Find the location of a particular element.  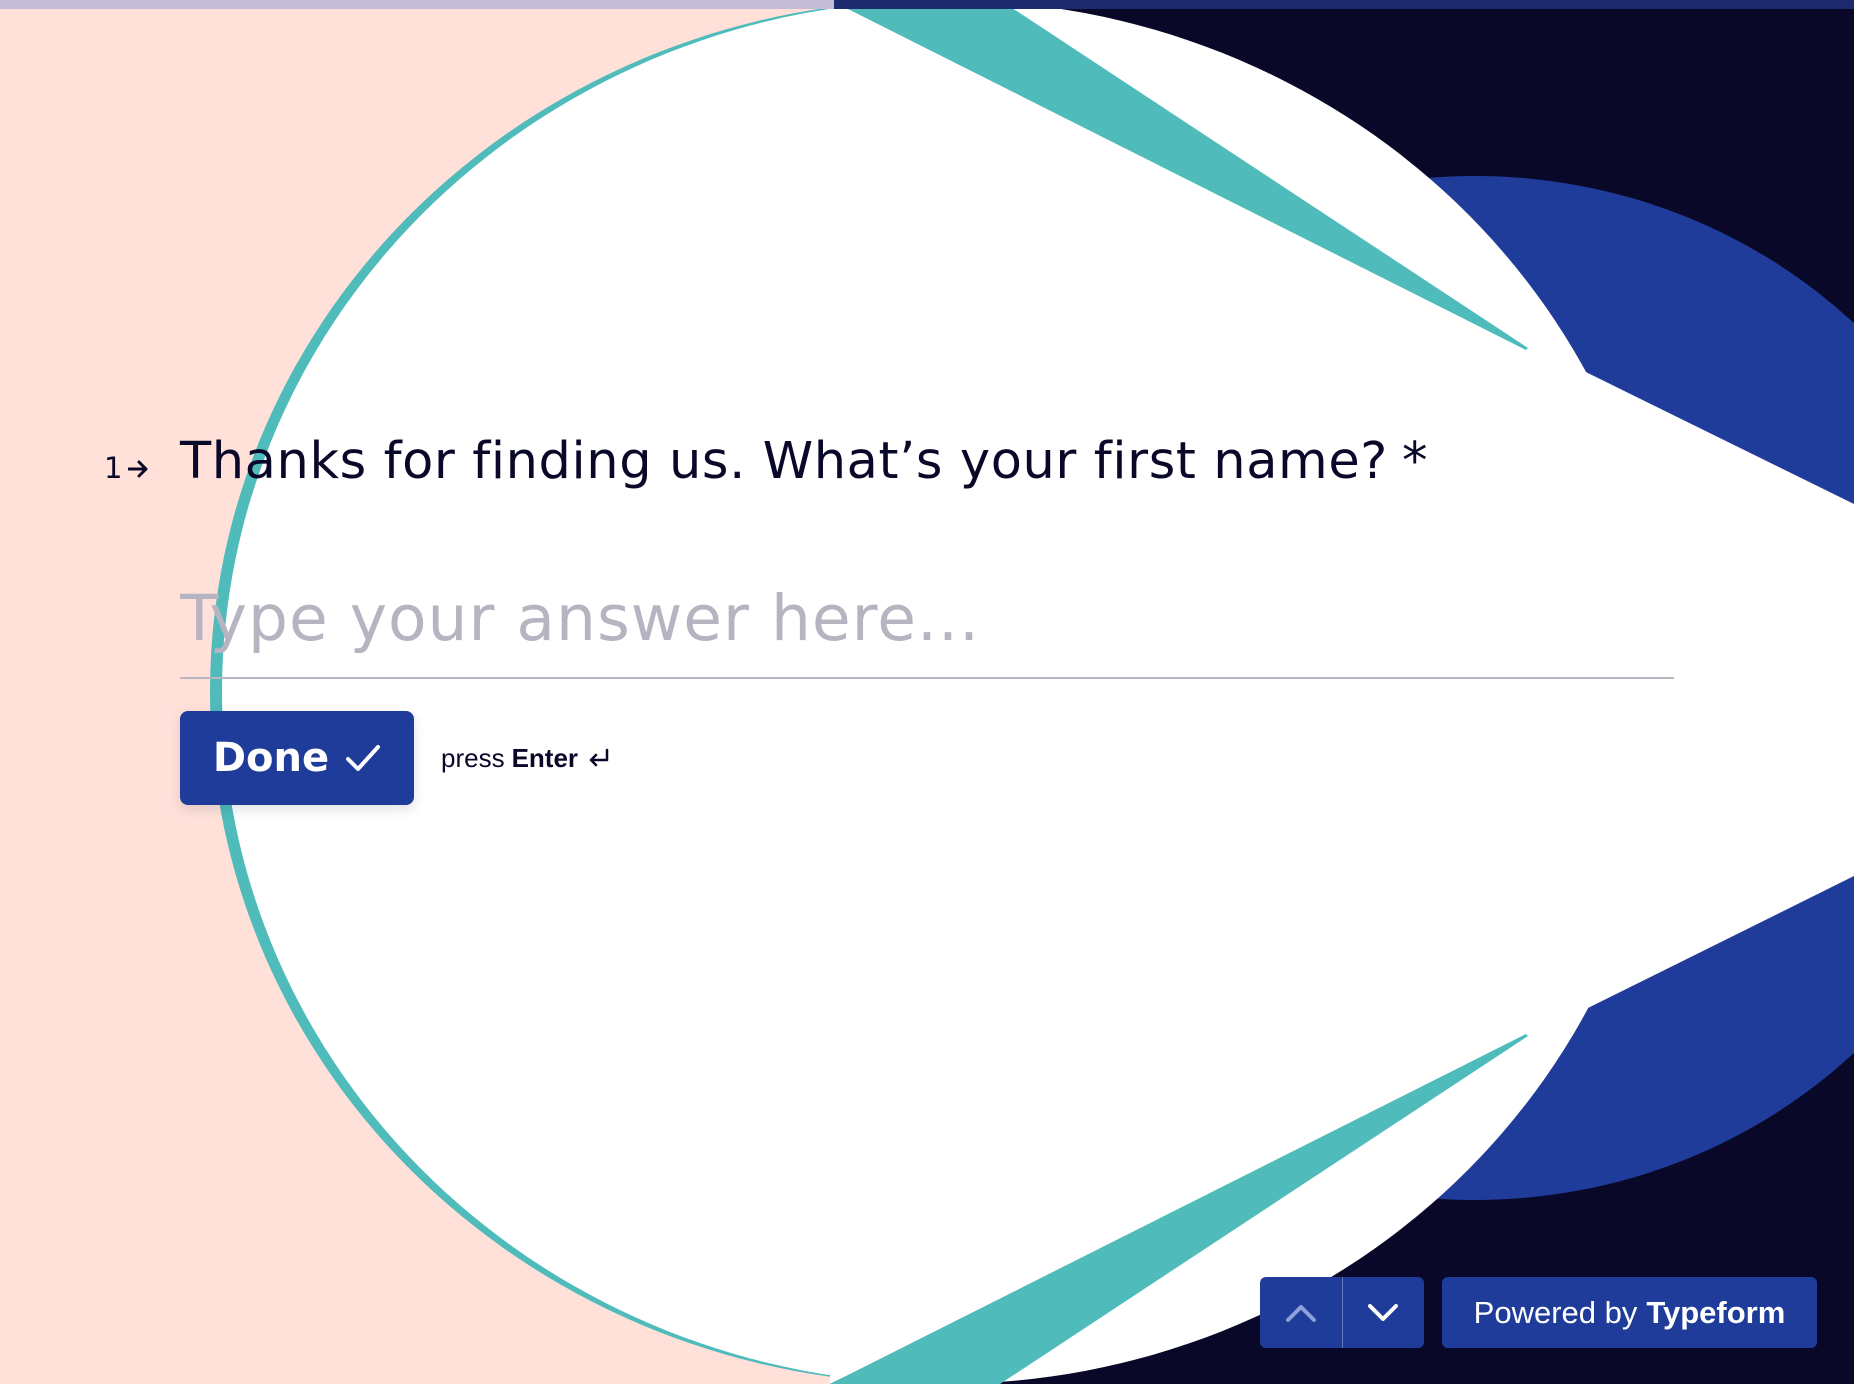

done-button: Done is located at coordinates (297, 758).